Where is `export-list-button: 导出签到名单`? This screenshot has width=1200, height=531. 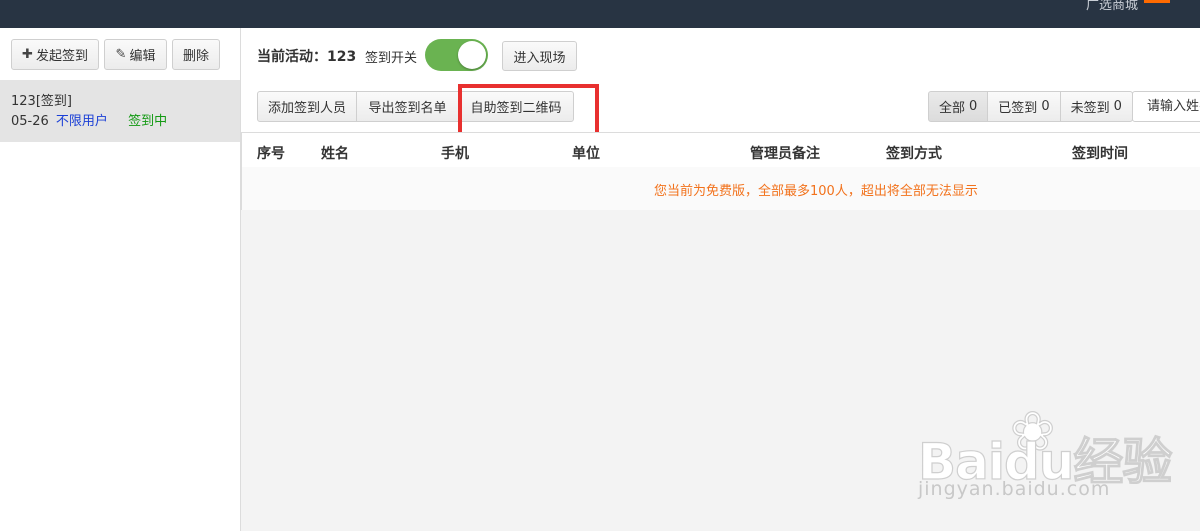
export-list-button: 导出签到名单 is located at coordinates (407, 106).